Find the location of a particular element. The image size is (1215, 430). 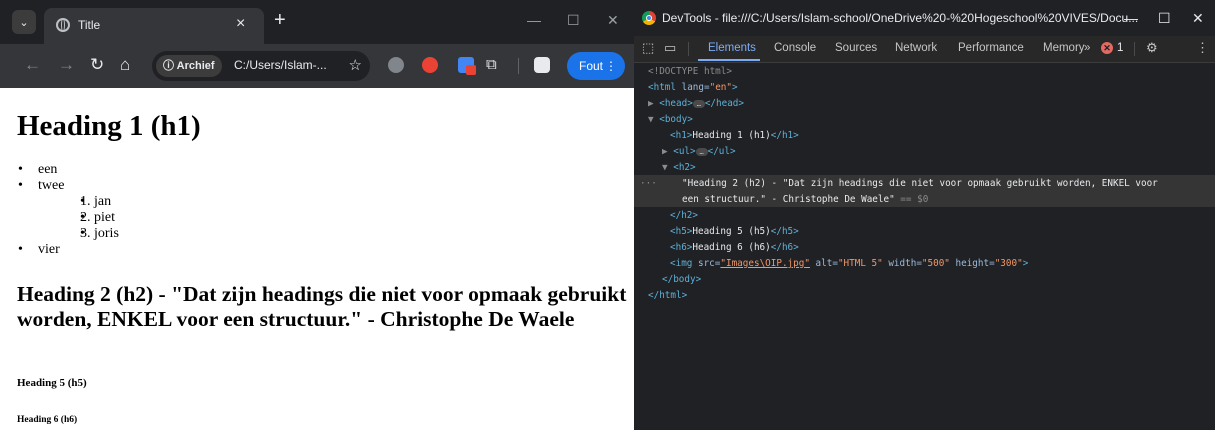

bullet-list: een twee 1. jan 2. piet 3. joris vier is located at coordinates (68, 210).